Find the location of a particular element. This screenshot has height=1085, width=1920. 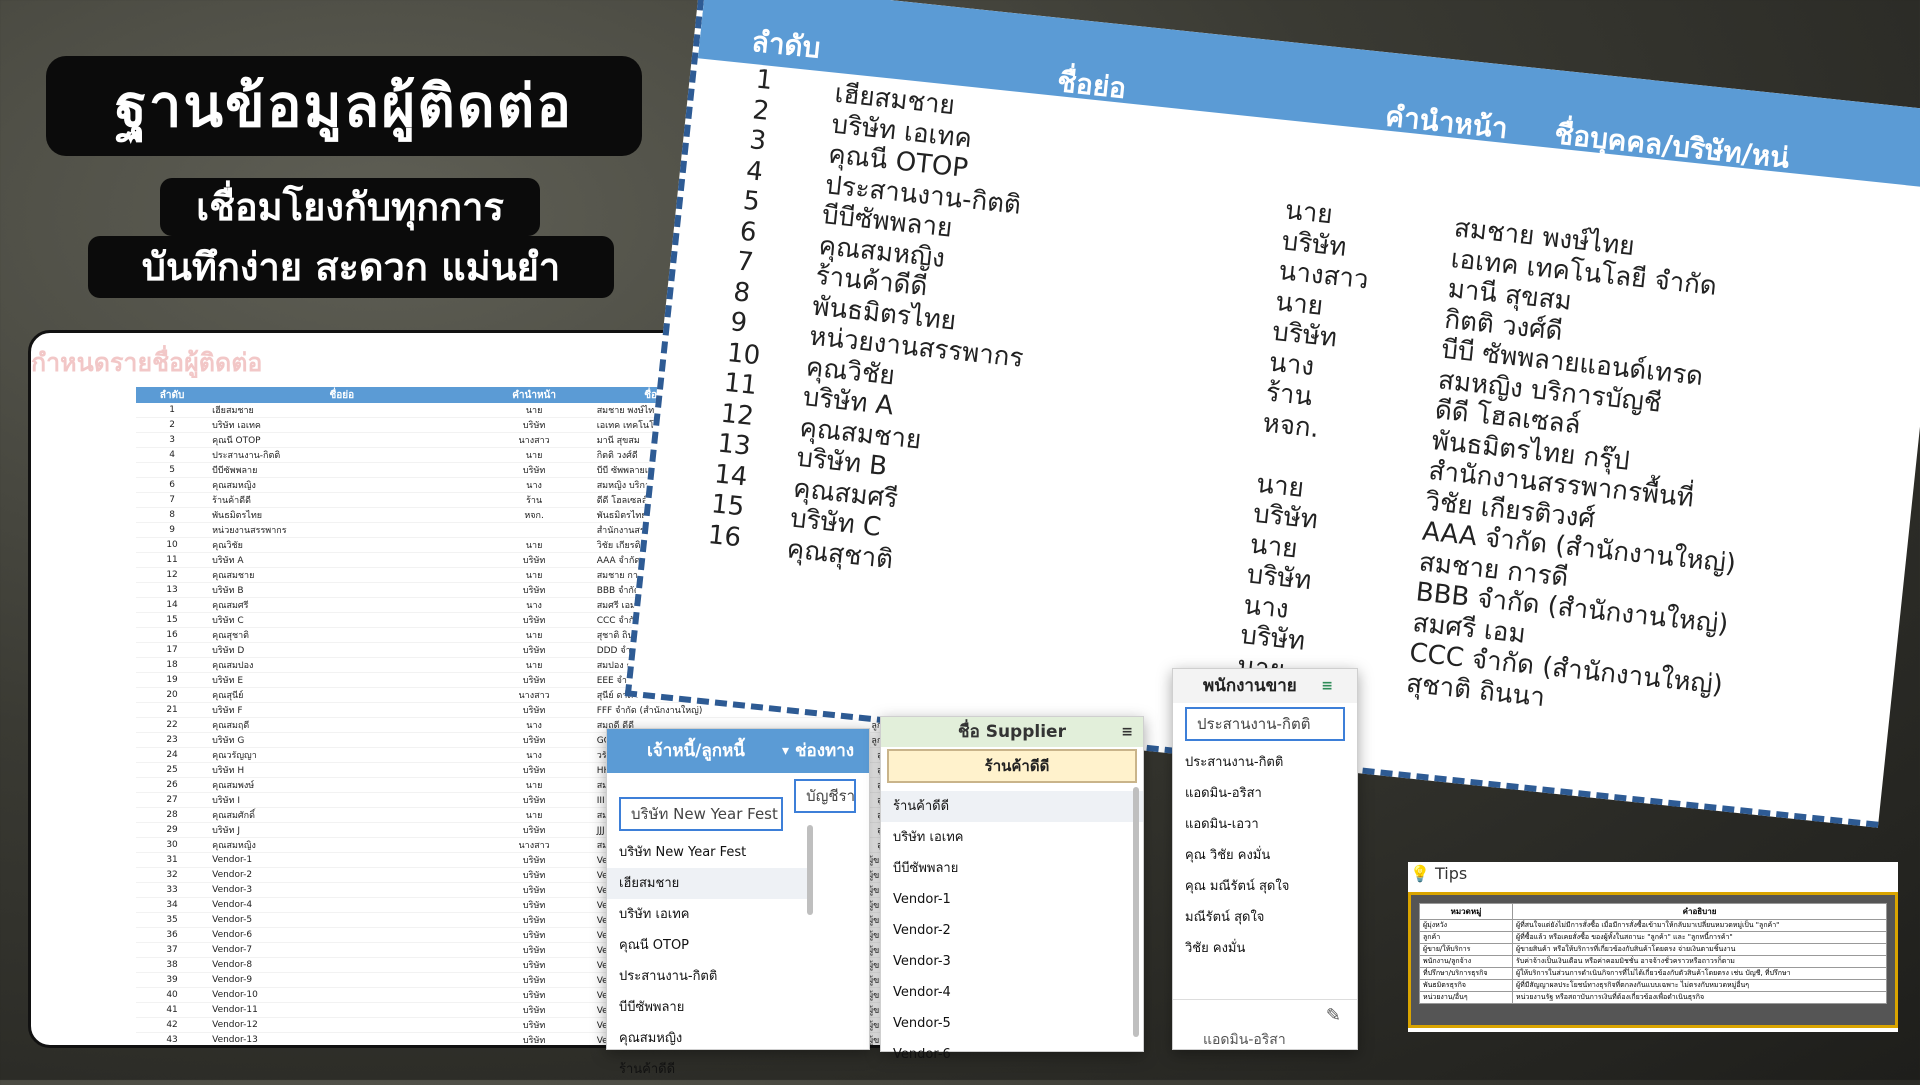

dropdown-option: Vendor-6 is located at coordinates (1012, 1054).